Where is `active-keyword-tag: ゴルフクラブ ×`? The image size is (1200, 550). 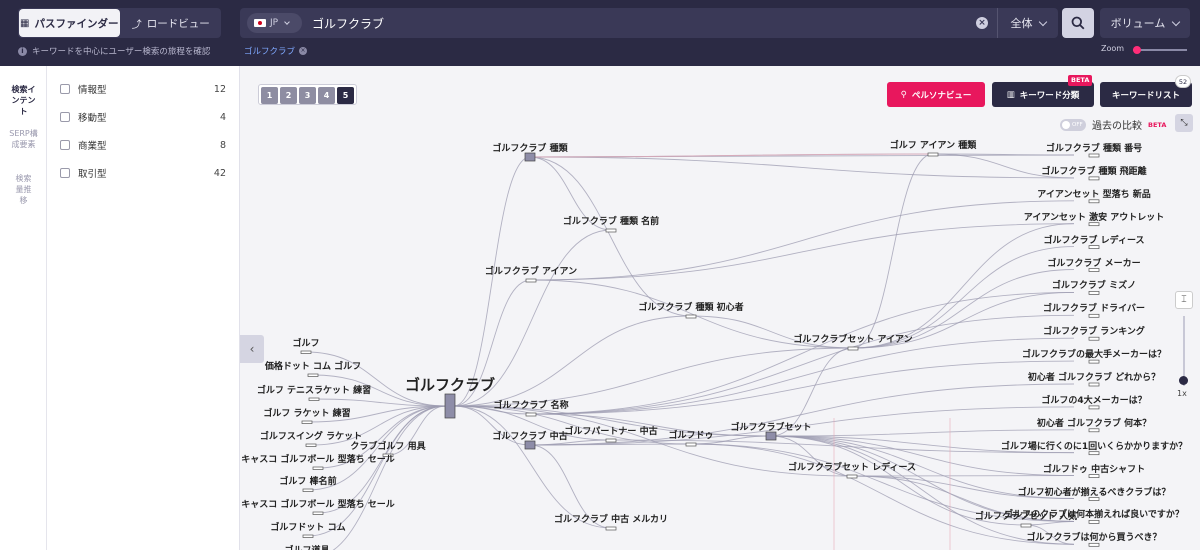 active-keyword-tag: ゴルフクラブ × is located at coordinates (276, 51).